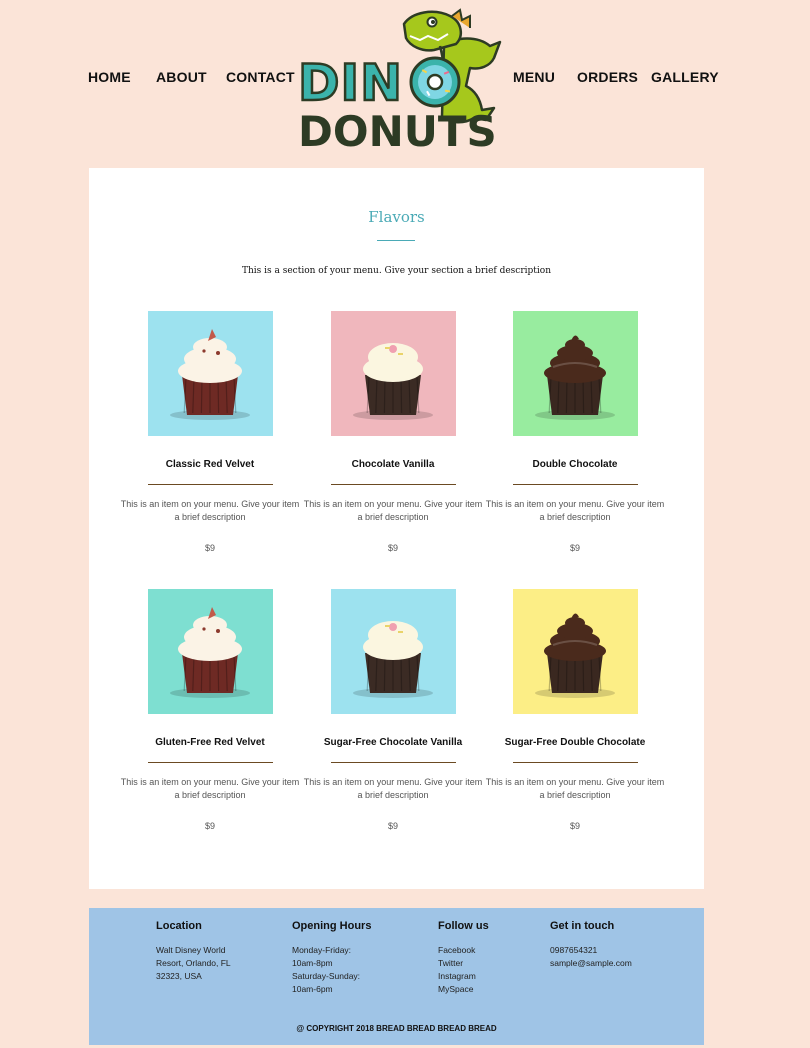  Describe the element at coordinates (260, 77) in the screenshot. I see `nav-contact-link: CONTACT` at that location.